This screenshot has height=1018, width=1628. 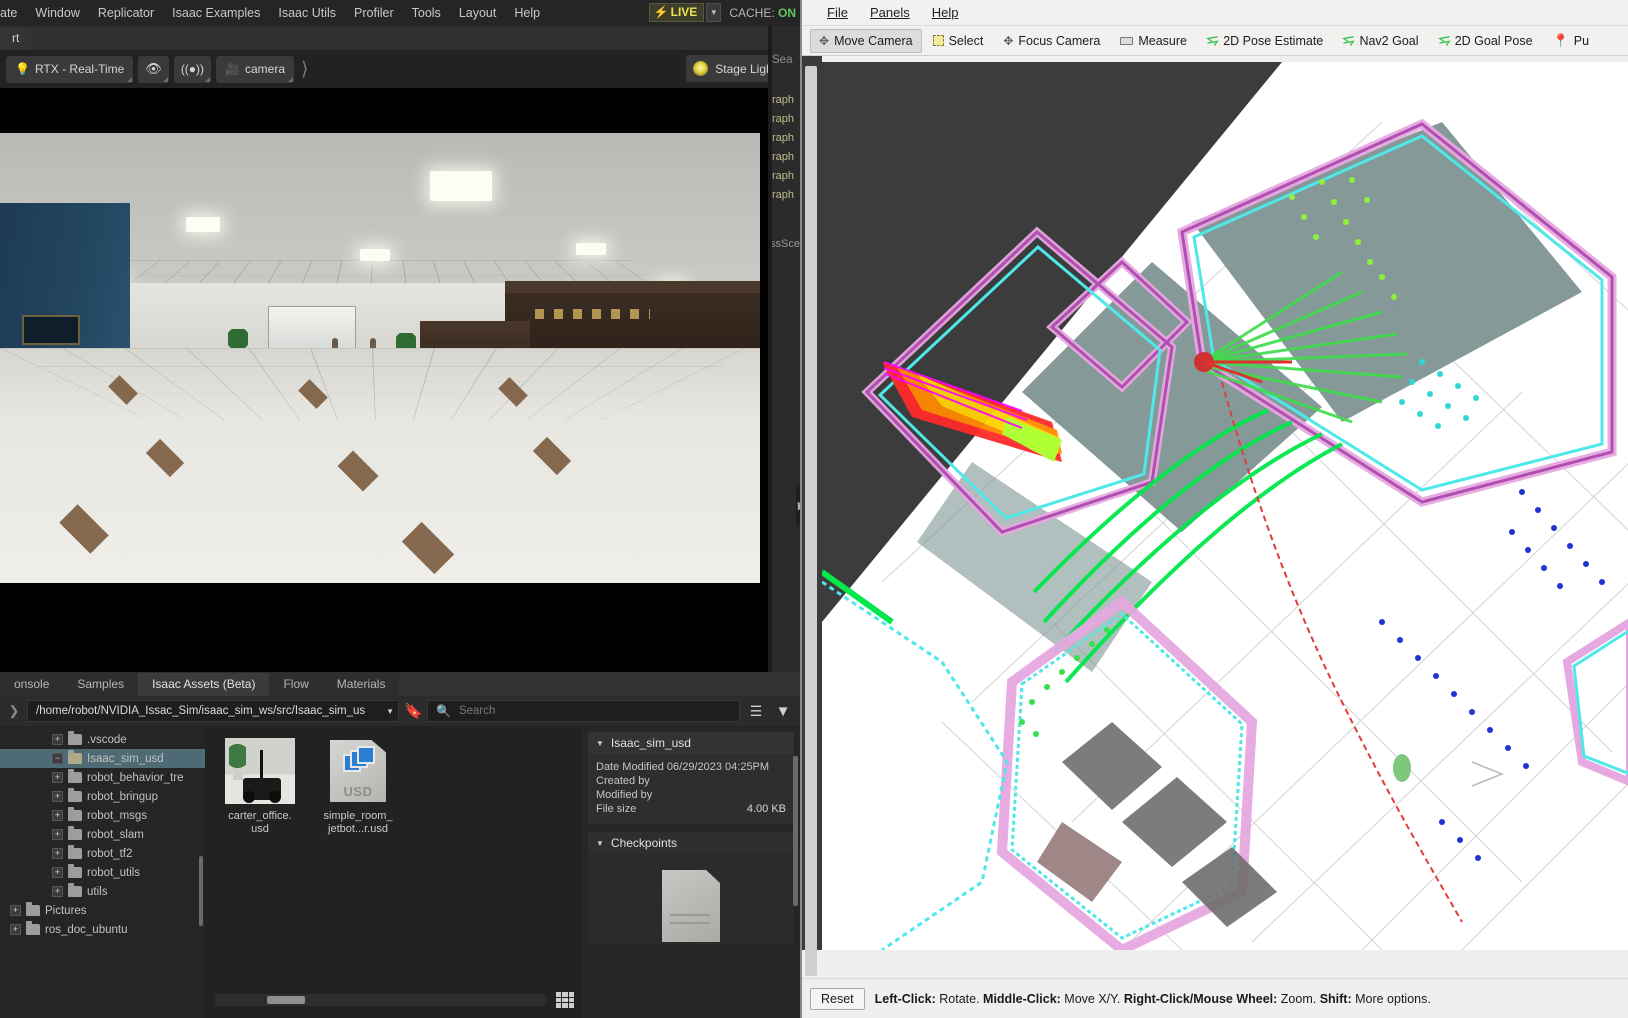 What do you see at coordinates (16, 38) in the screenshot?
I see `tab-viewport: rt` at bounding box center [16, 38].